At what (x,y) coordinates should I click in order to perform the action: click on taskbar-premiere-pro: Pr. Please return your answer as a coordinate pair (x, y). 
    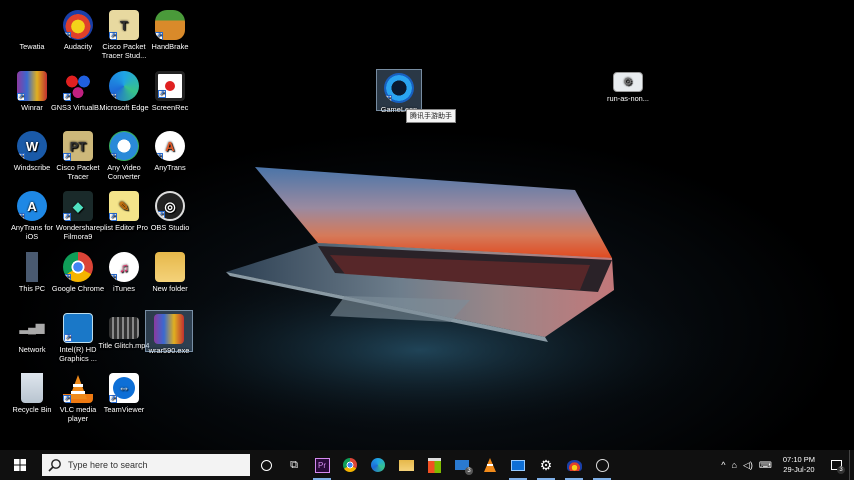
    Looking at the image, I should click on (322, 465).